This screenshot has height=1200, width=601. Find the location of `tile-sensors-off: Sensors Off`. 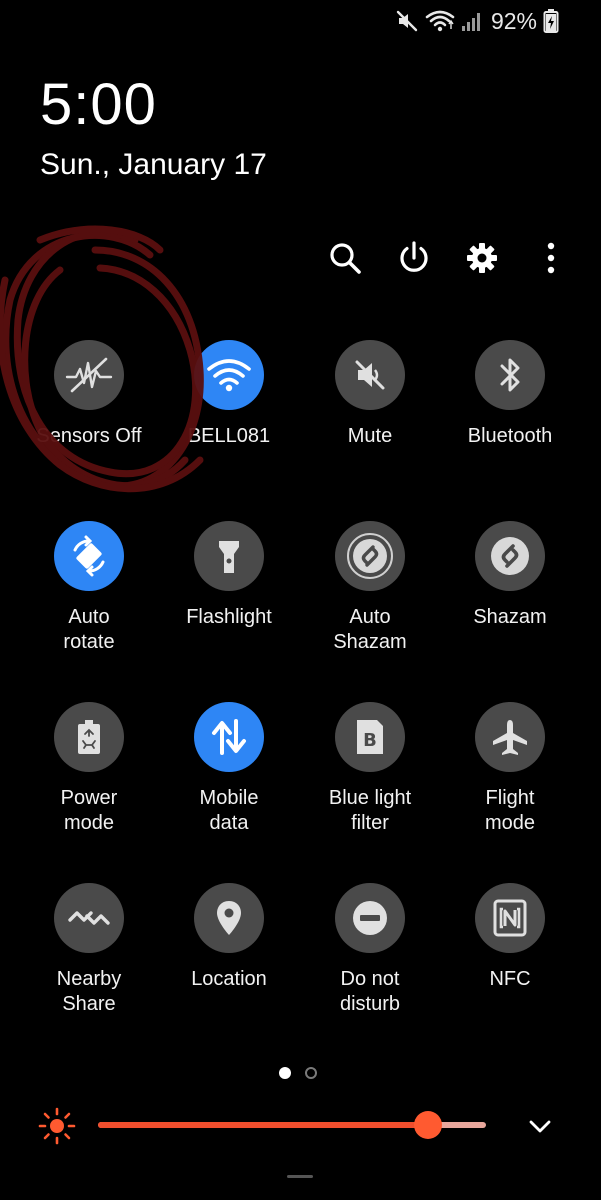

tile-sensors-off: Sensors Off is located at coordinates (89, 394).